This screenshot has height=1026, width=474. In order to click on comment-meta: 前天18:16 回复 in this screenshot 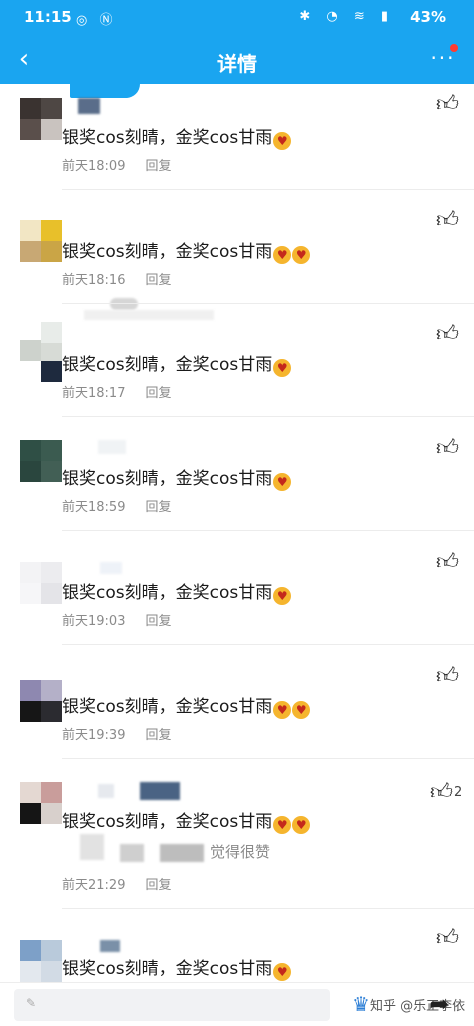, I will do `click(116, 278)`.